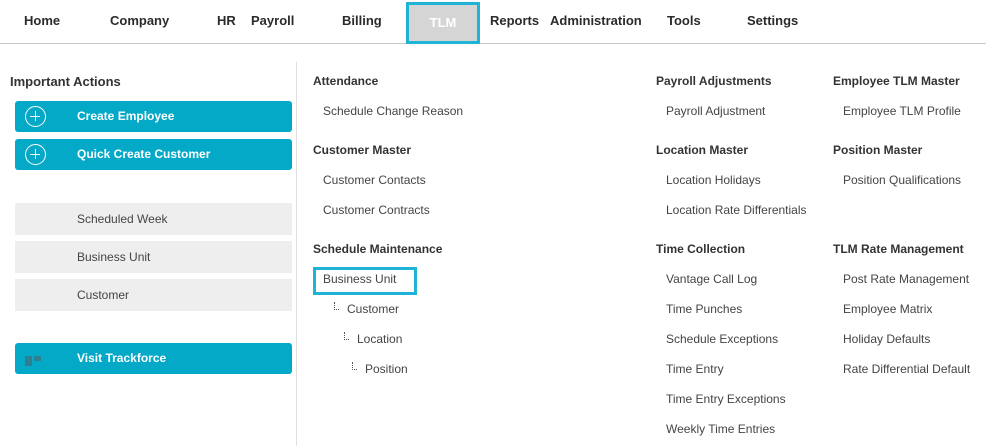 Image resolution: width=986 pixels, height=446 pixels. Describe the element at coordinates (122, 358) in the screenshot. I see `visit-trackforce-label: Visit Trackforce` at that location.